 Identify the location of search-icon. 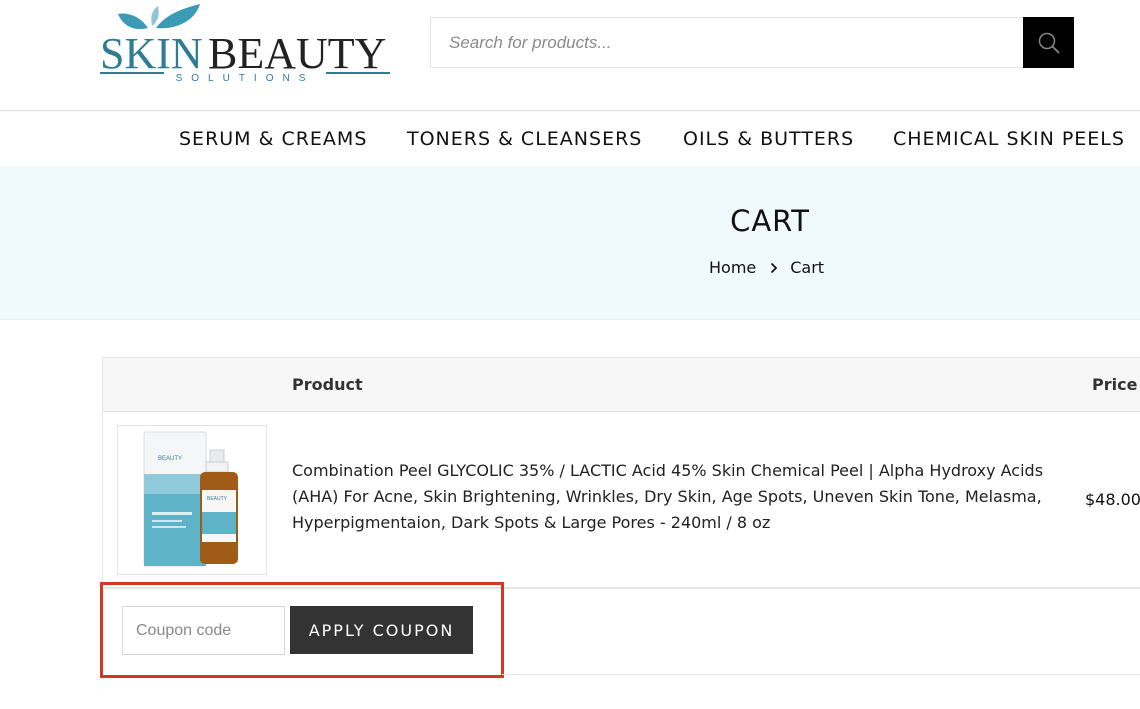
(1049, 43).